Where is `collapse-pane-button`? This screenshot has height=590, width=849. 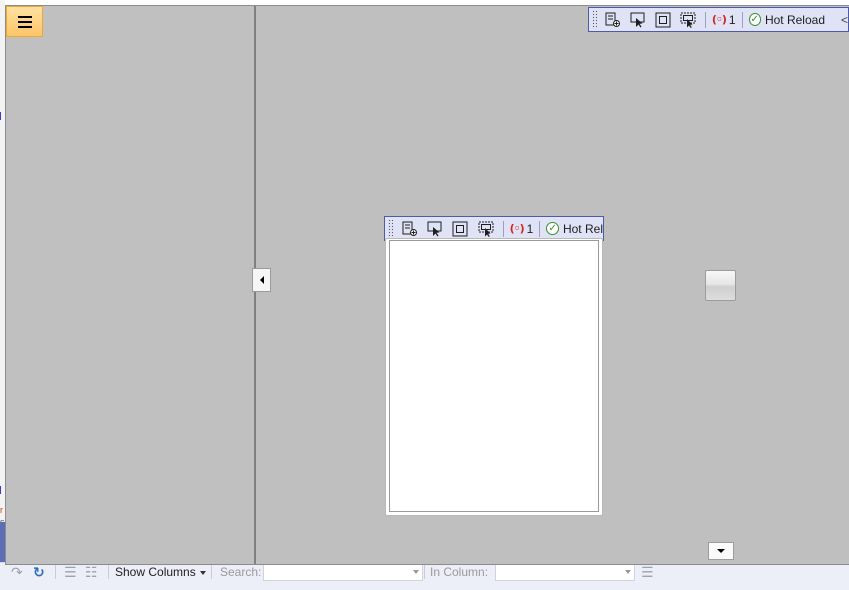 collapse-pane-button is located at coordinates (261, 280).